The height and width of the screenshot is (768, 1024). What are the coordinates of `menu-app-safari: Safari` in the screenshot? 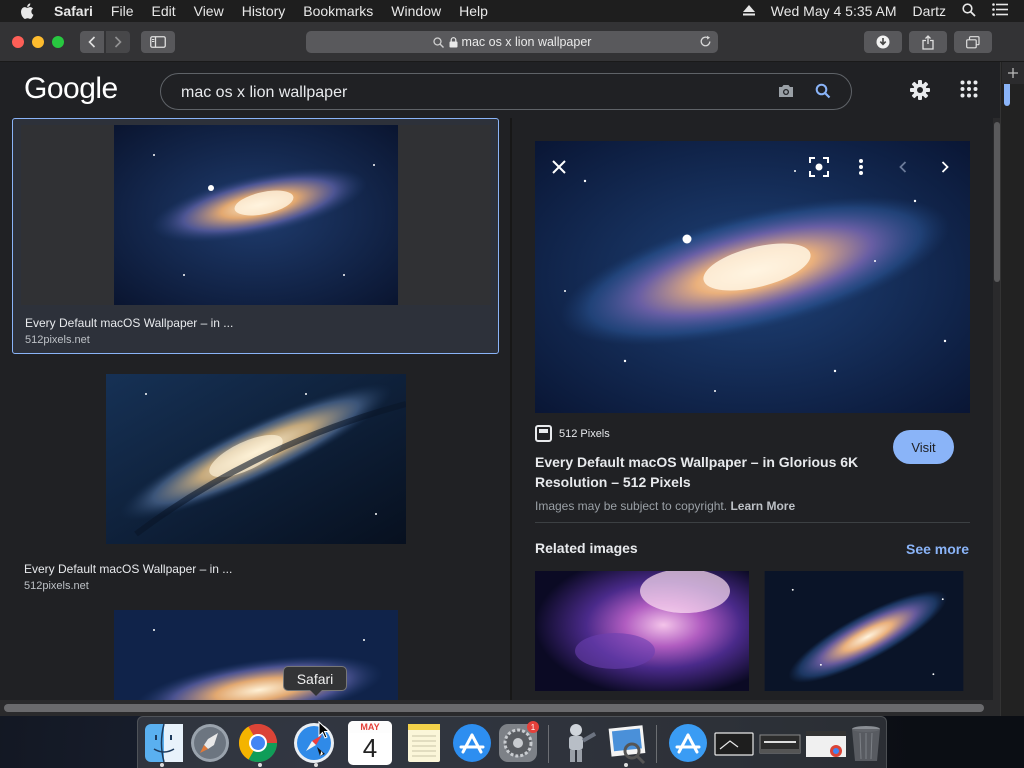 It's located at (73, 11).